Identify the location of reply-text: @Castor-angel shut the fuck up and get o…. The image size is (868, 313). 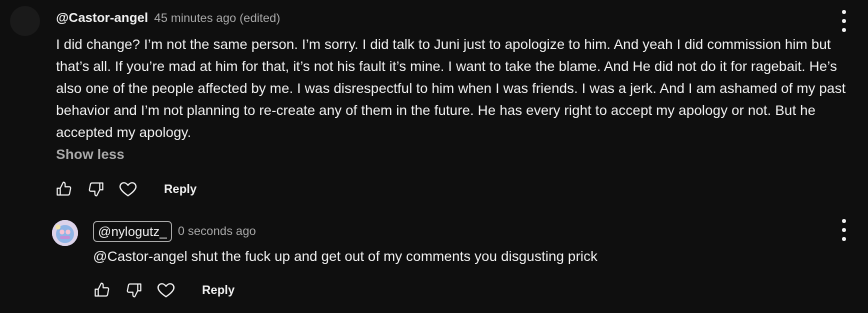
(345, 256).